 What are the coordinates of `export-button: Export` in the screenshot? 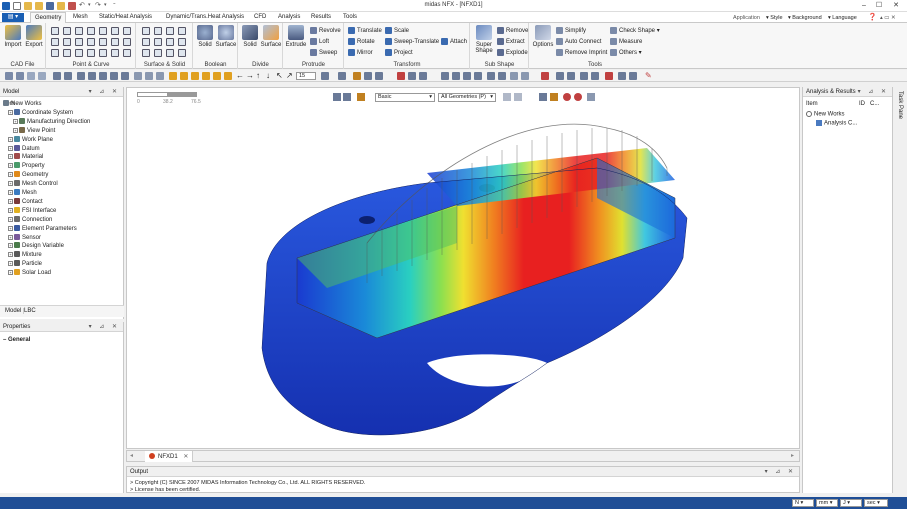 It's located at (34, 36).